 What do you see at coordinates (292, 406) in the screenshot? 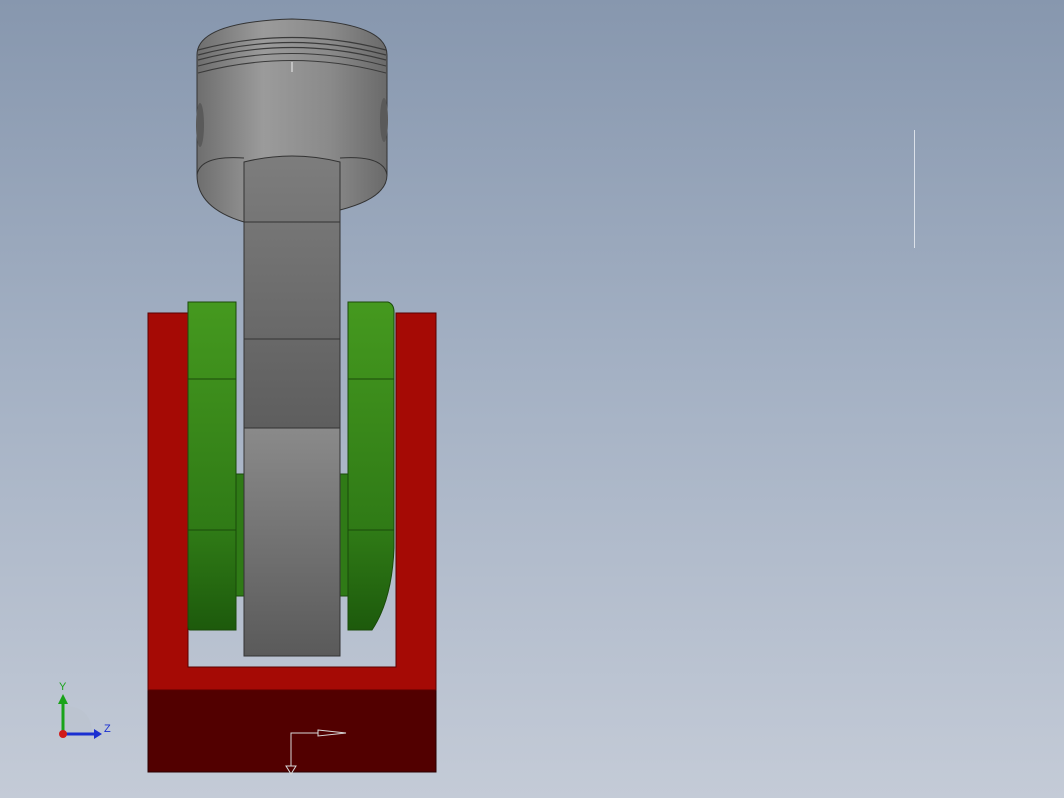
I see `connecting-rod-part` at bounding box center [292, 406].